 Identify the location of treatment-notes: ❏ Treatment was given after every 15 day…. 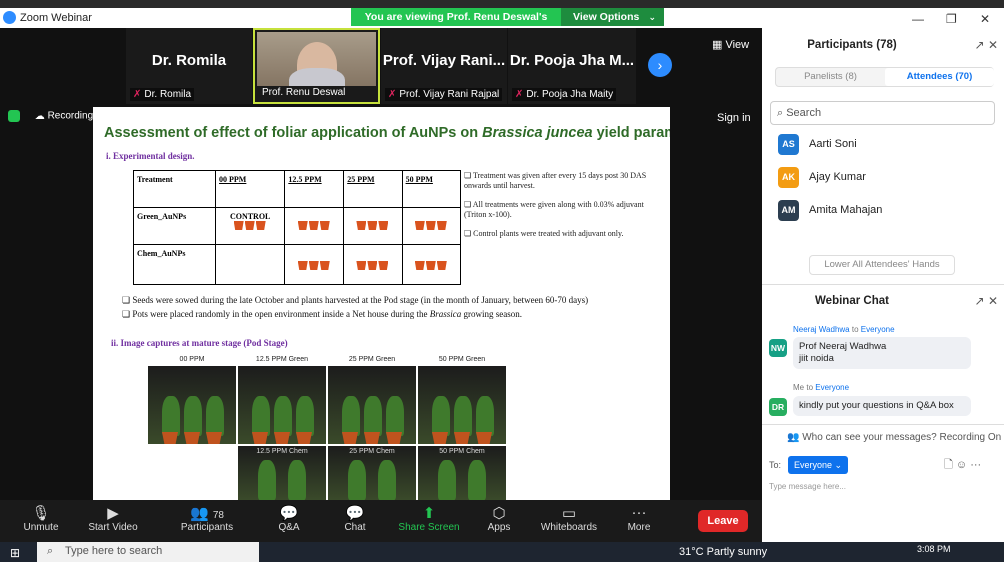
(564, 209).